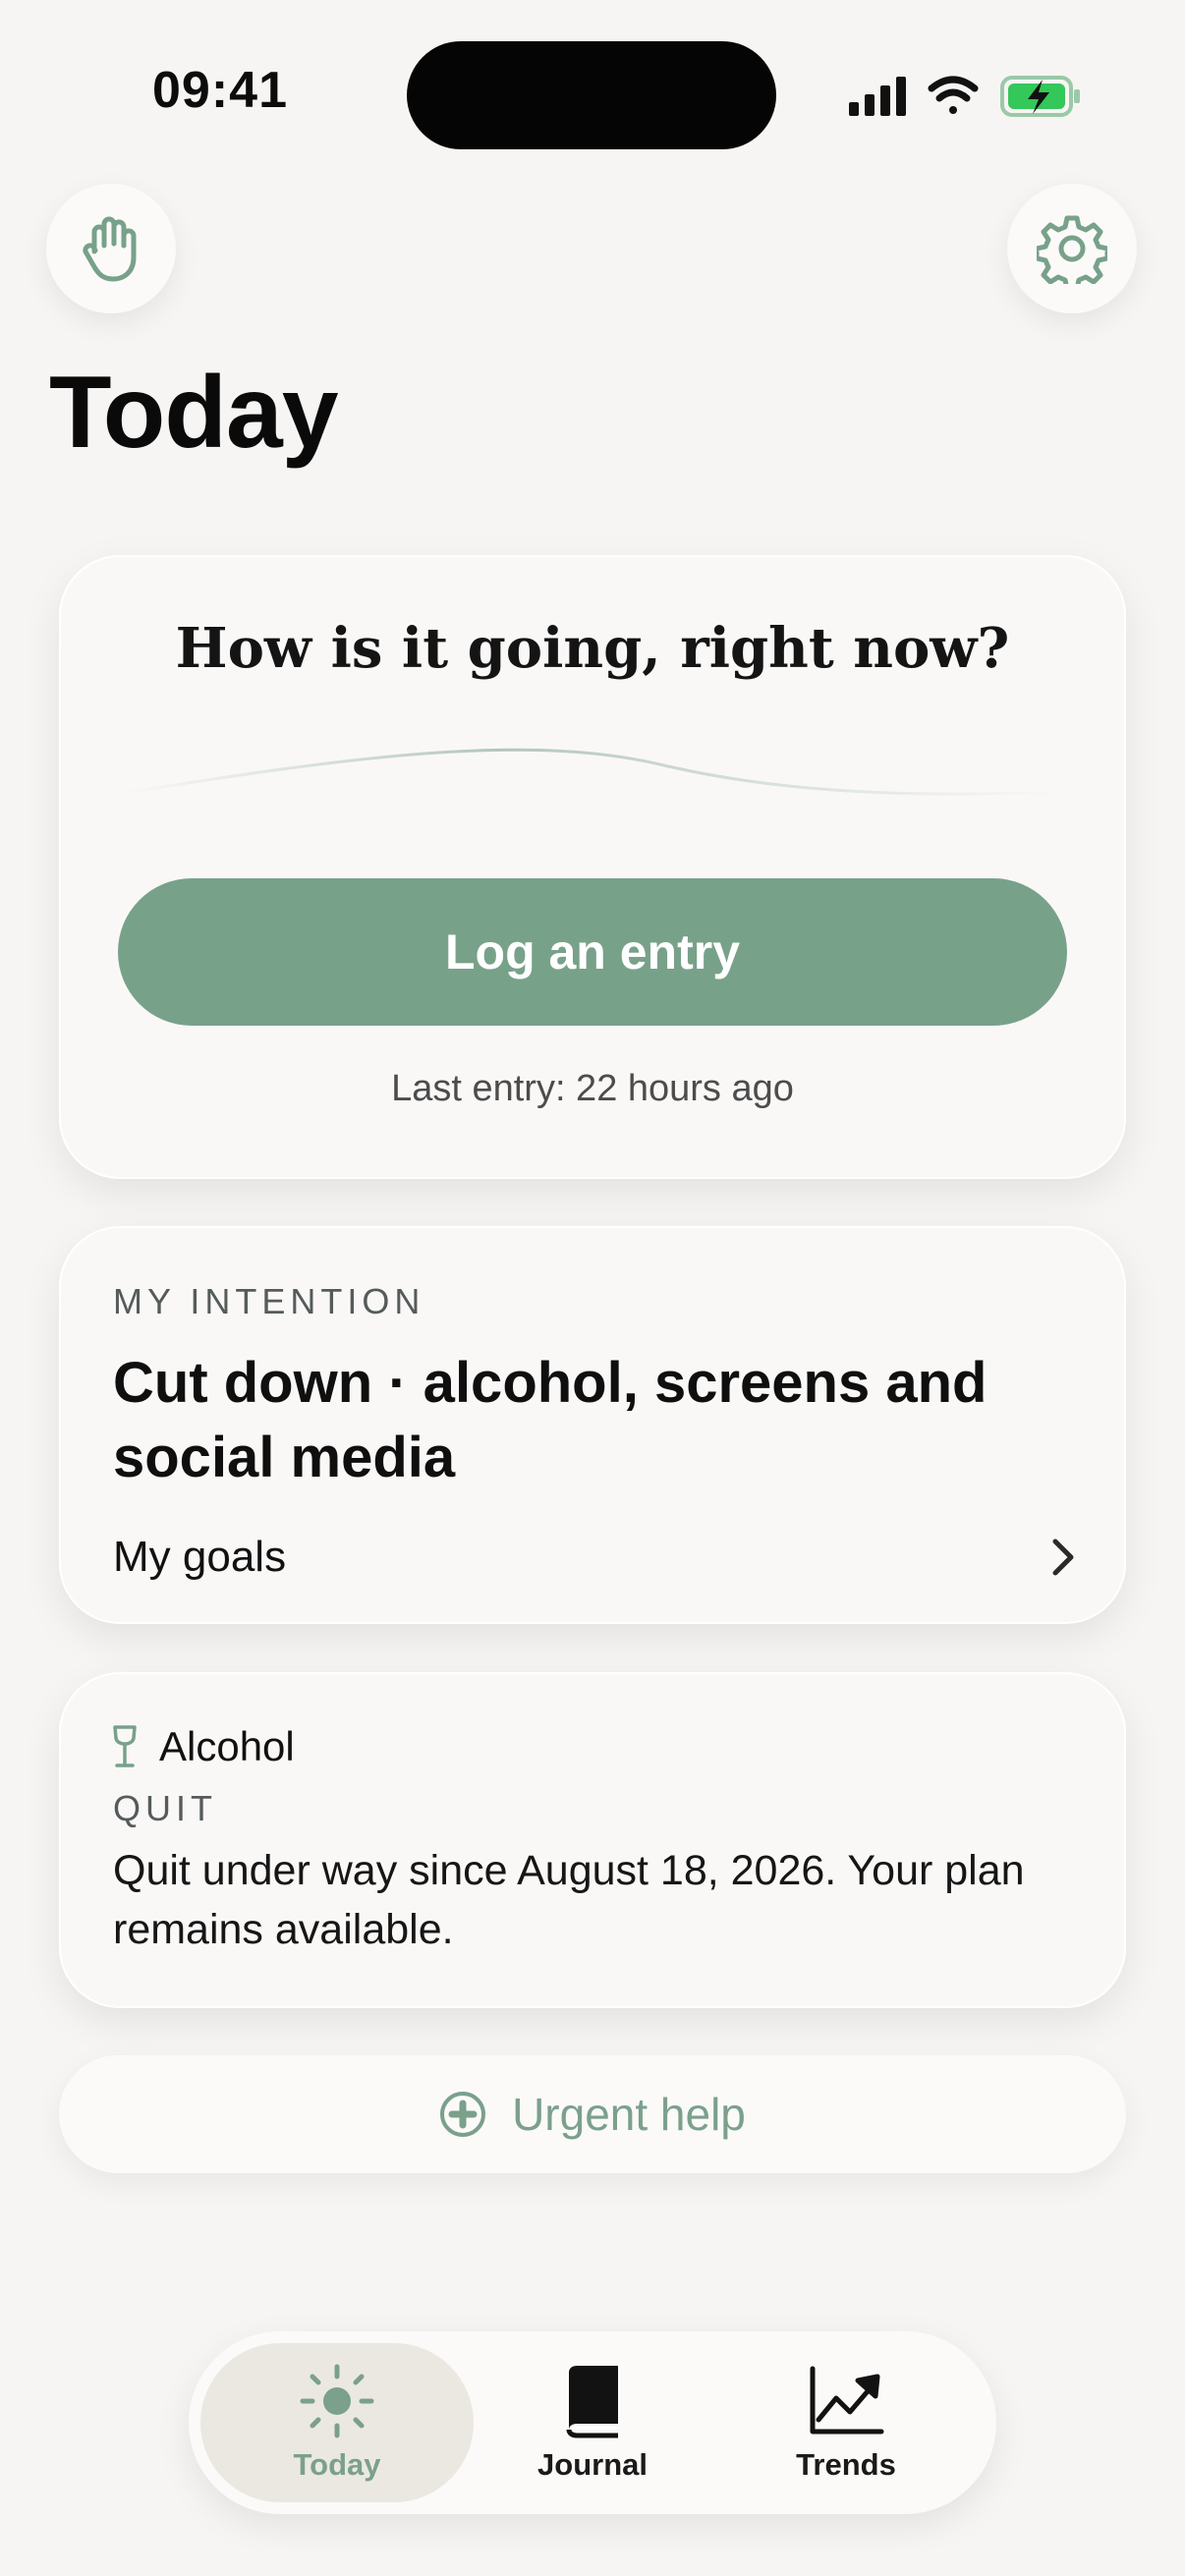 The width and height of the screenshot is (1185, 2576). Describe the element at coordinates (592, 772) in the screenshot. I see `wave-divider` at that location.